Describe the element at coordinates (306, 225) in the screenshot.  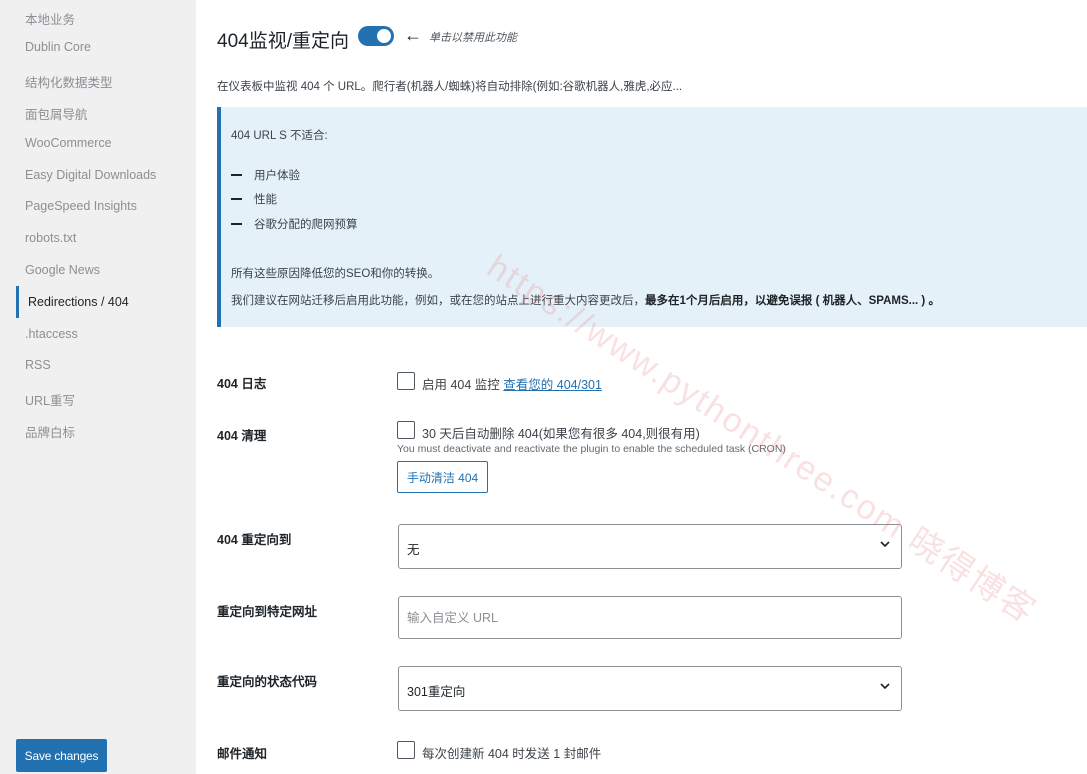
I see `notice-item-text: 谷歌分配的爬网预算` at that location.